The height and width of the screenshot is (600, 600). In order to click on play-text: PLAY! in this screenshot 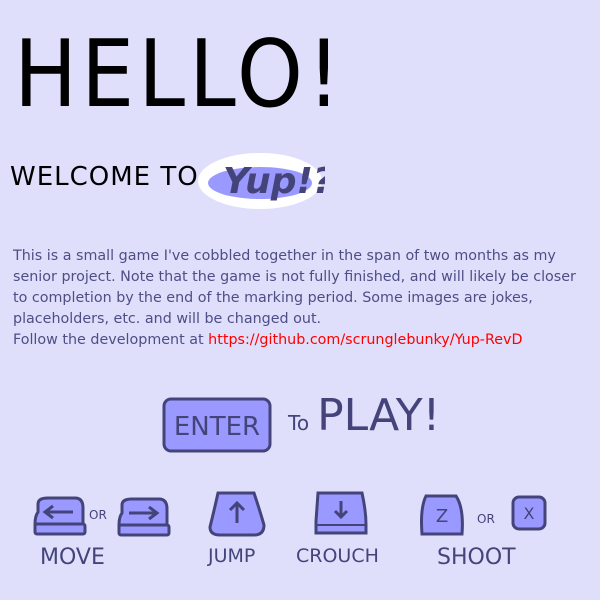, I will do `click(379, 415)`.